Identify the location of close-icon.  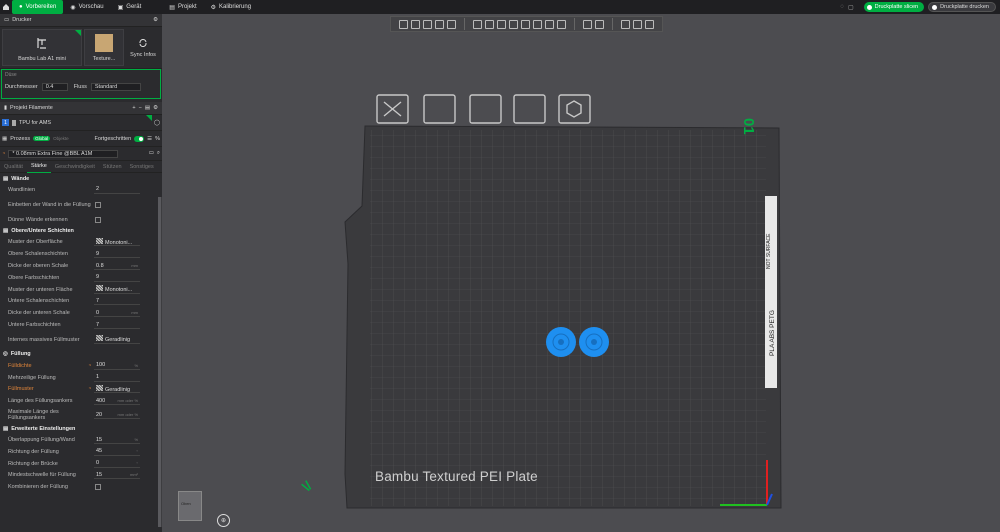
(392, 109).